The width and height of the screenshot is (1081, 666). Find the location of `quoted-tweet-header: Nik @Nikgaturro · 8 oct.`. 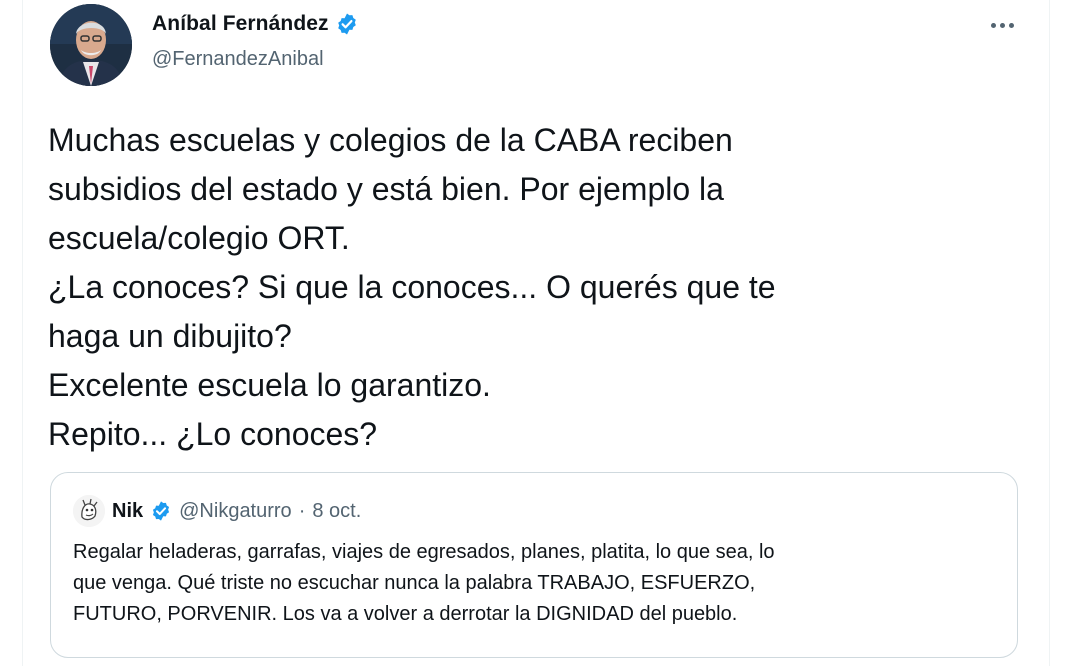

quoted-tweet-header: Nik @Nikgaturro · 8 oct. is located at coordinates (217, 511).